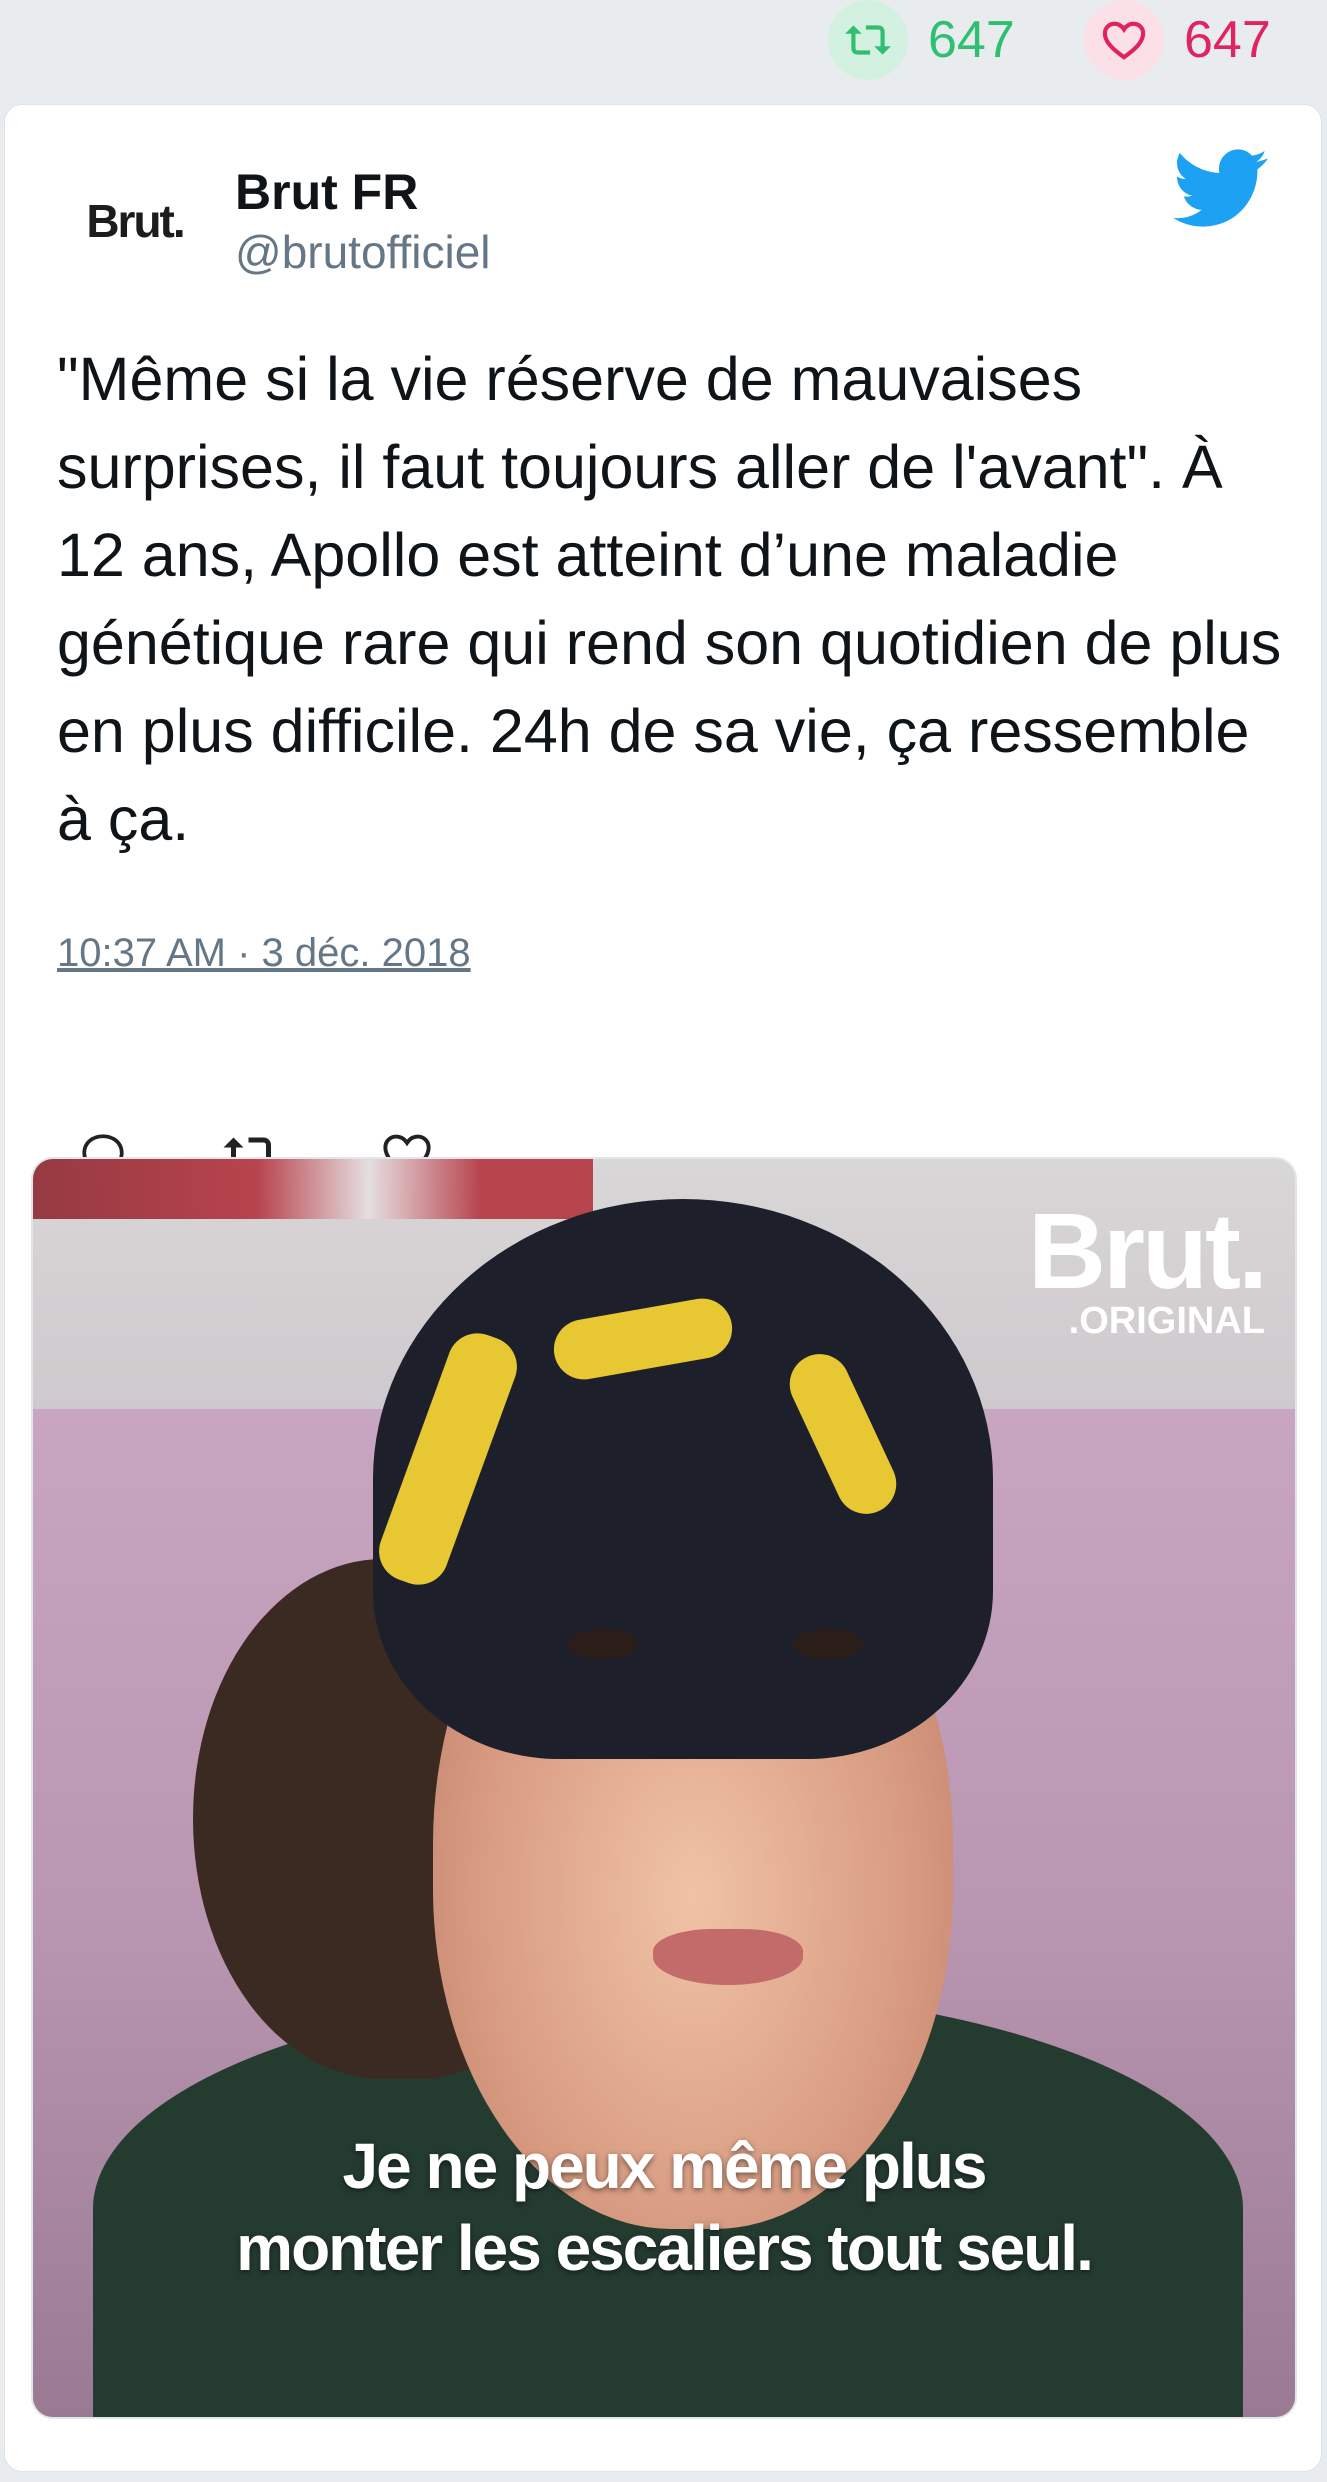 The image size is (1327, 2482). What do you see at coordinates (326, 192) in the screenshot?
I see `author-name: Brut FR` at bounding box center [326, 192].